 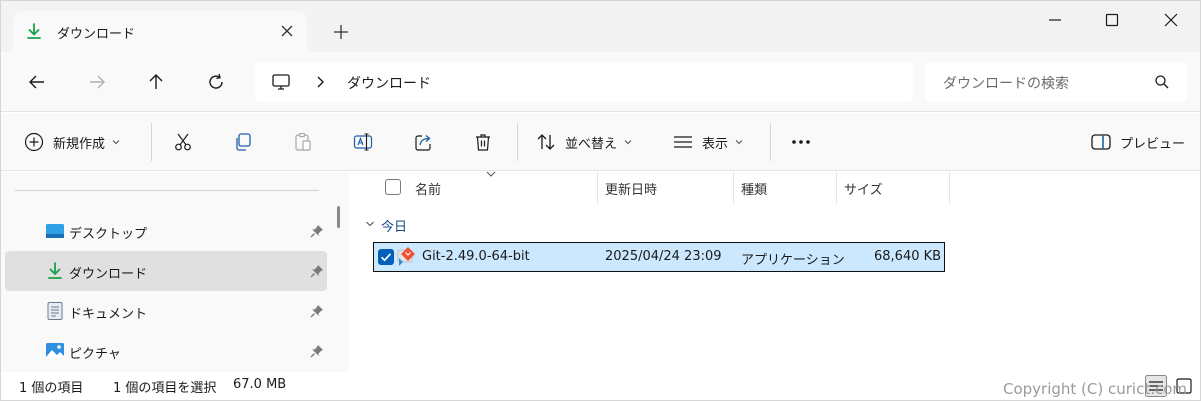 I want to click on address-row: ダウンロード ダウンロードの検索, so click(x=600, y=82).